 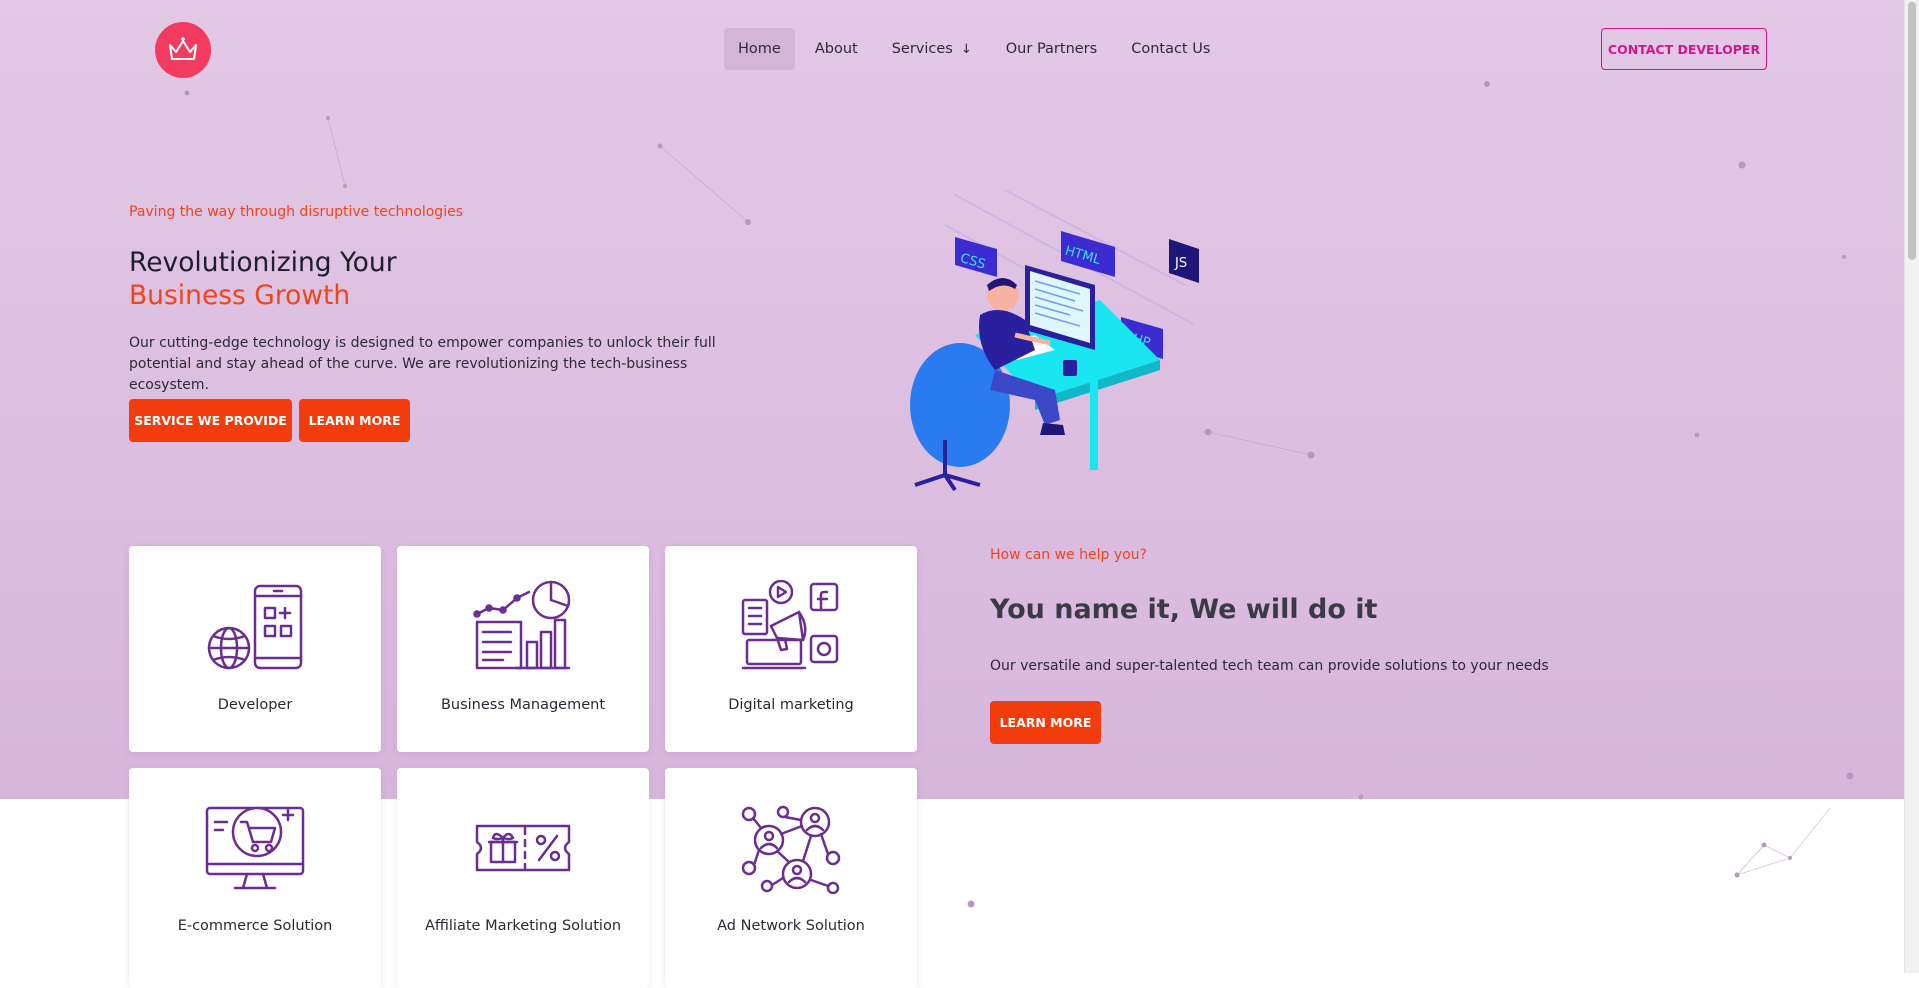 I want to click on service-card-developer: Developer, so click(x=255, y=649).